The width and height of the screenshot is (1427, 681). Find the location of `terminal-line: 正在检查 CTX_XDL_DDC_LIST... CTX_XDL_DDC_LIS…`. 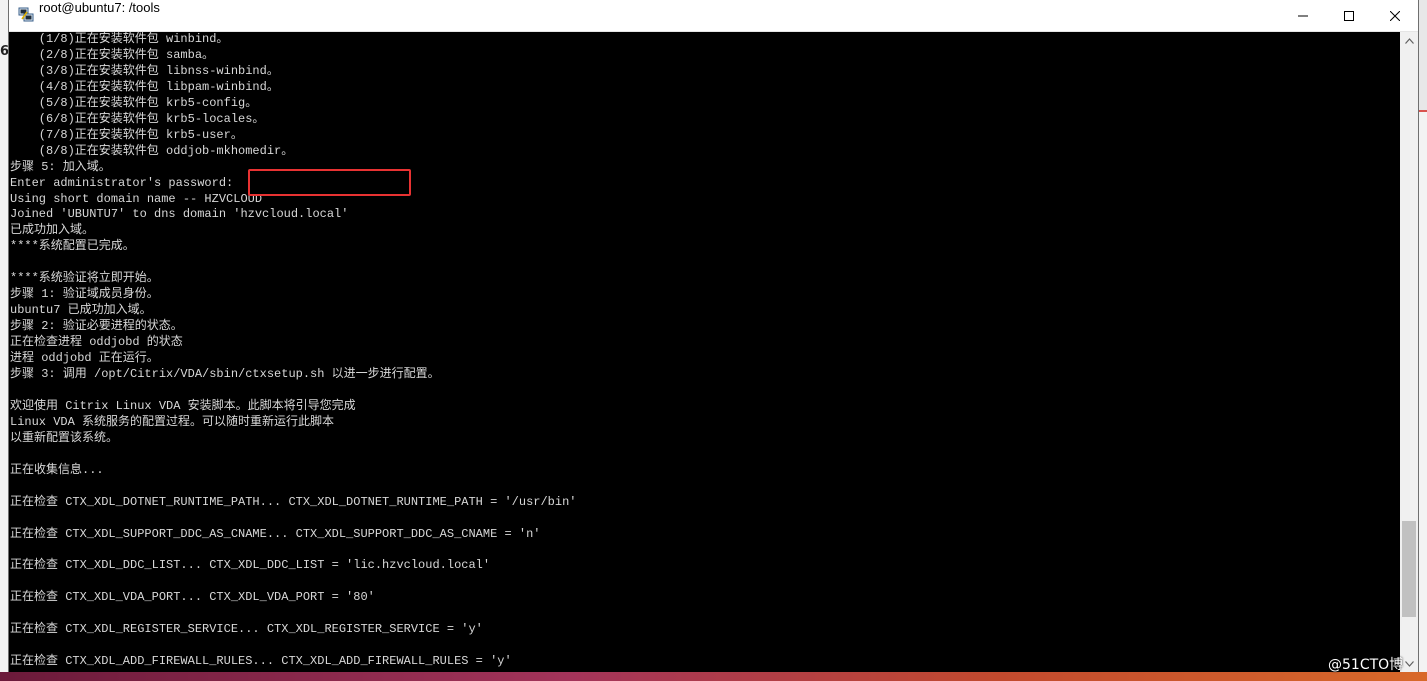

terminal-line: 正在检查 CTX_XDL_DDC_LIST... CTX_XDL_DDC_LIS… is located at coordinates (250, 565).